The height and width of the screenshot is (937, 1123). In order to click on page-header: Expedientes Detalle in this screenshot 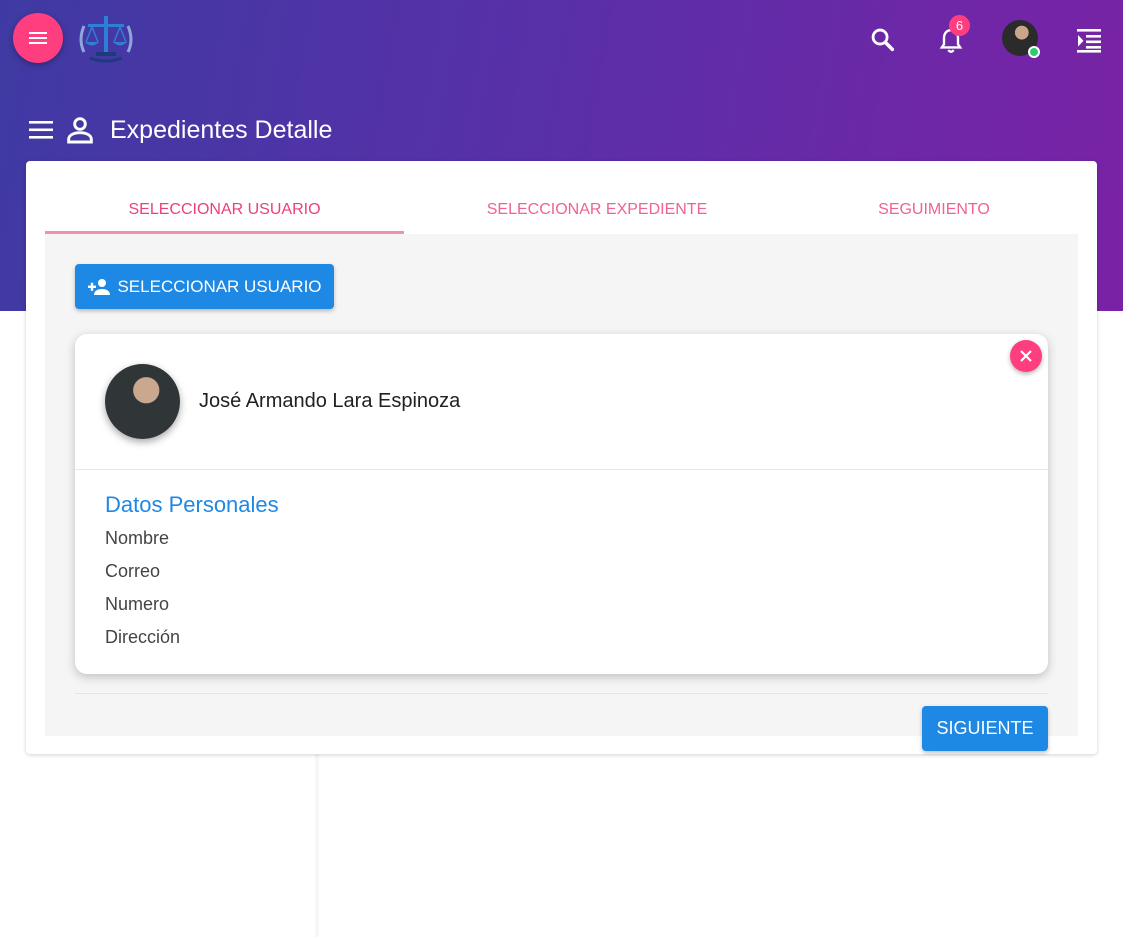, I will do `click(180, 130)`.